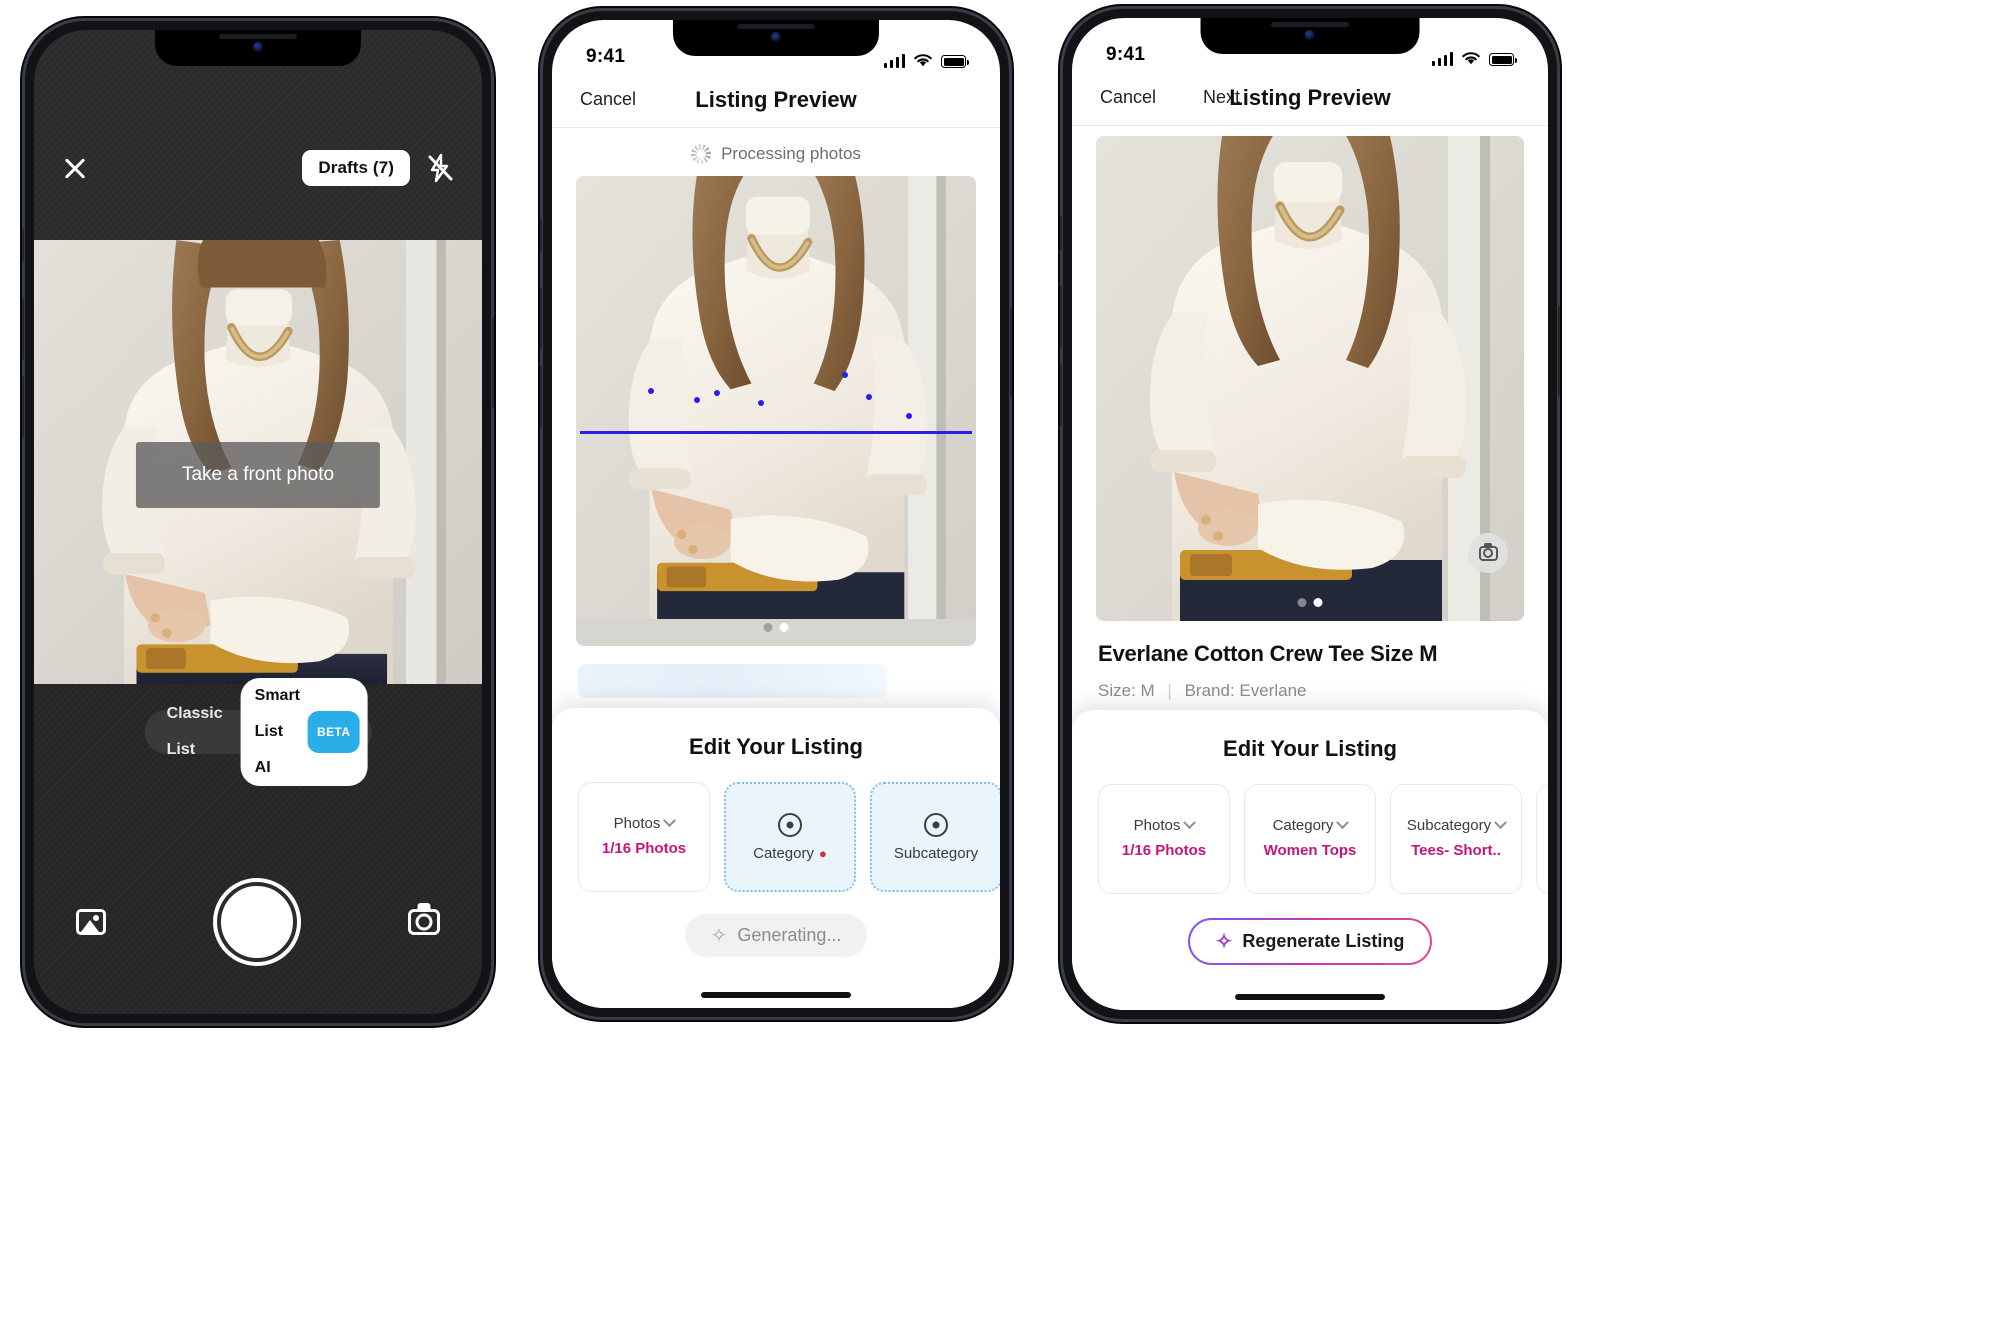 The height and width of the screenshot is (1344, 2000). I want to click on status-clock: 9:41, so click(606, 56).